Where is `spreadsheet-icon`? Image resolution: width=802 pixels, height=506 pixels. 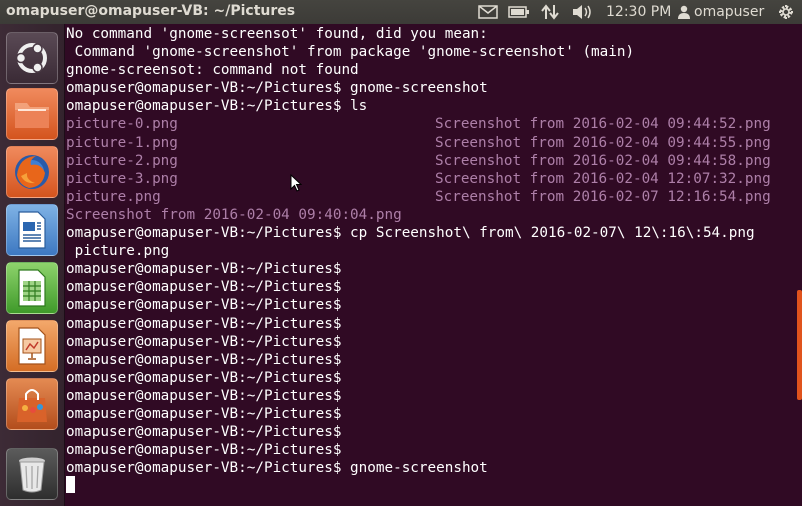 spreadsheet-icon is located at coordinates (32, 288).